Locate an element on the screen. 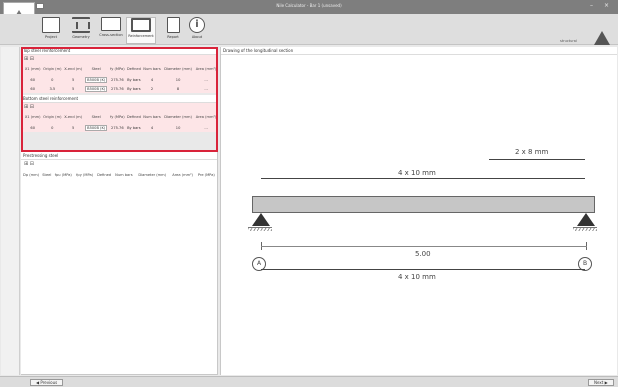  geometry-icon is located at coordinates (81, 25).